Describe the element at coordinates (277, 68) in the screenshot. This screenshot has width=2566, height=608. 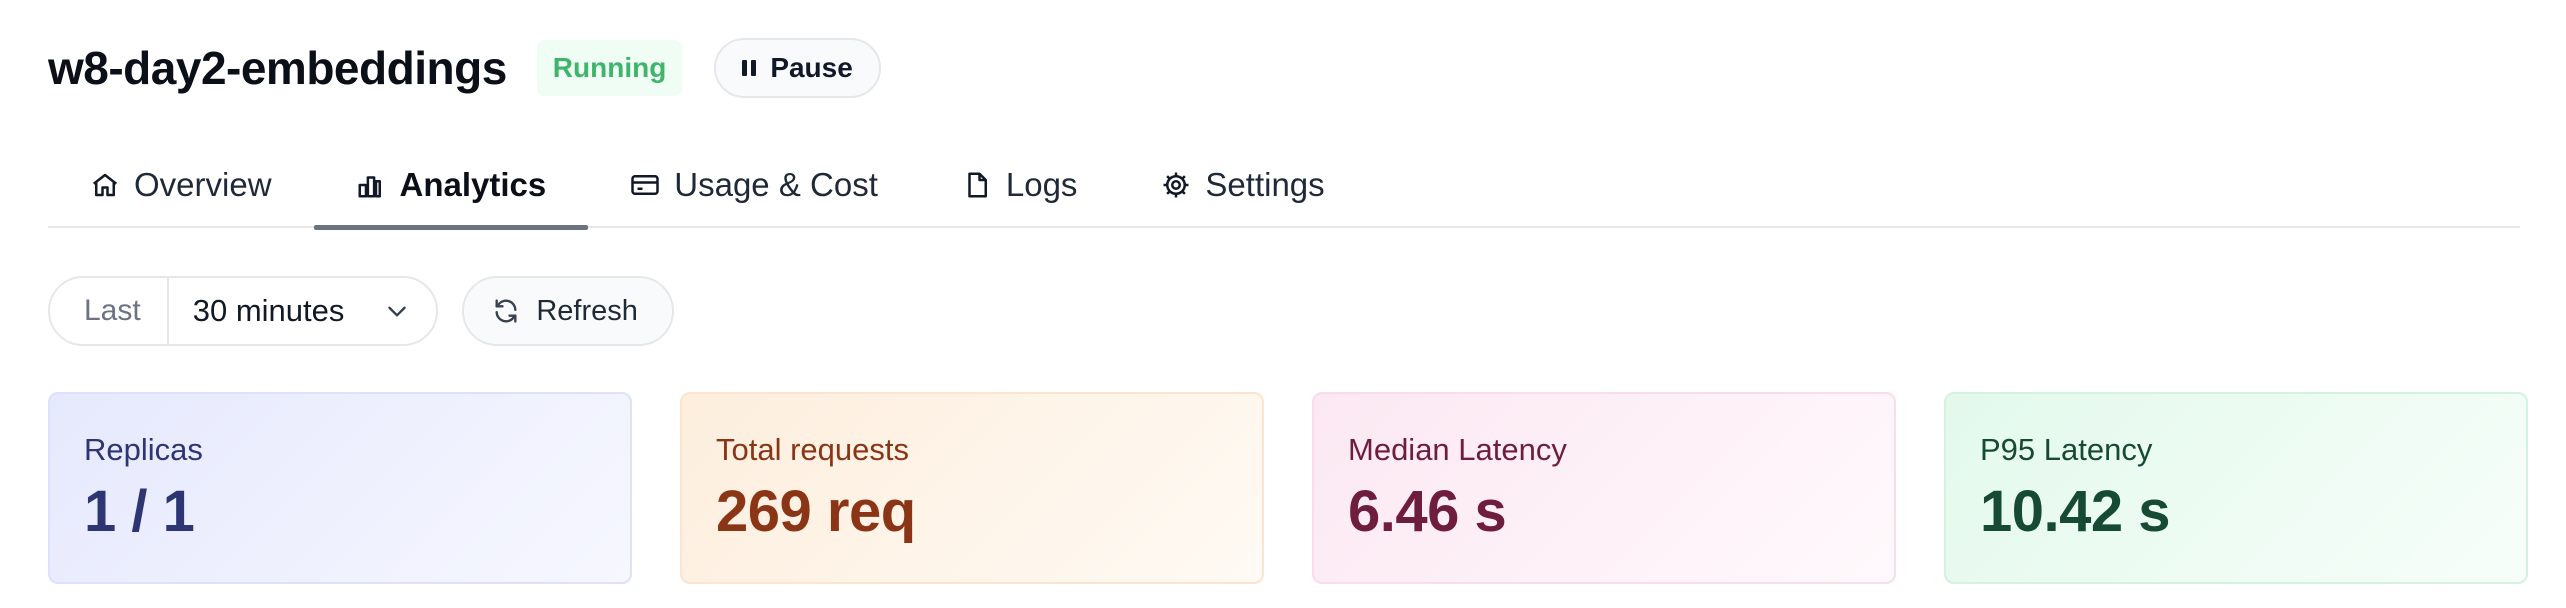
I see `page-title: w8-day2-embeddings` at that location.